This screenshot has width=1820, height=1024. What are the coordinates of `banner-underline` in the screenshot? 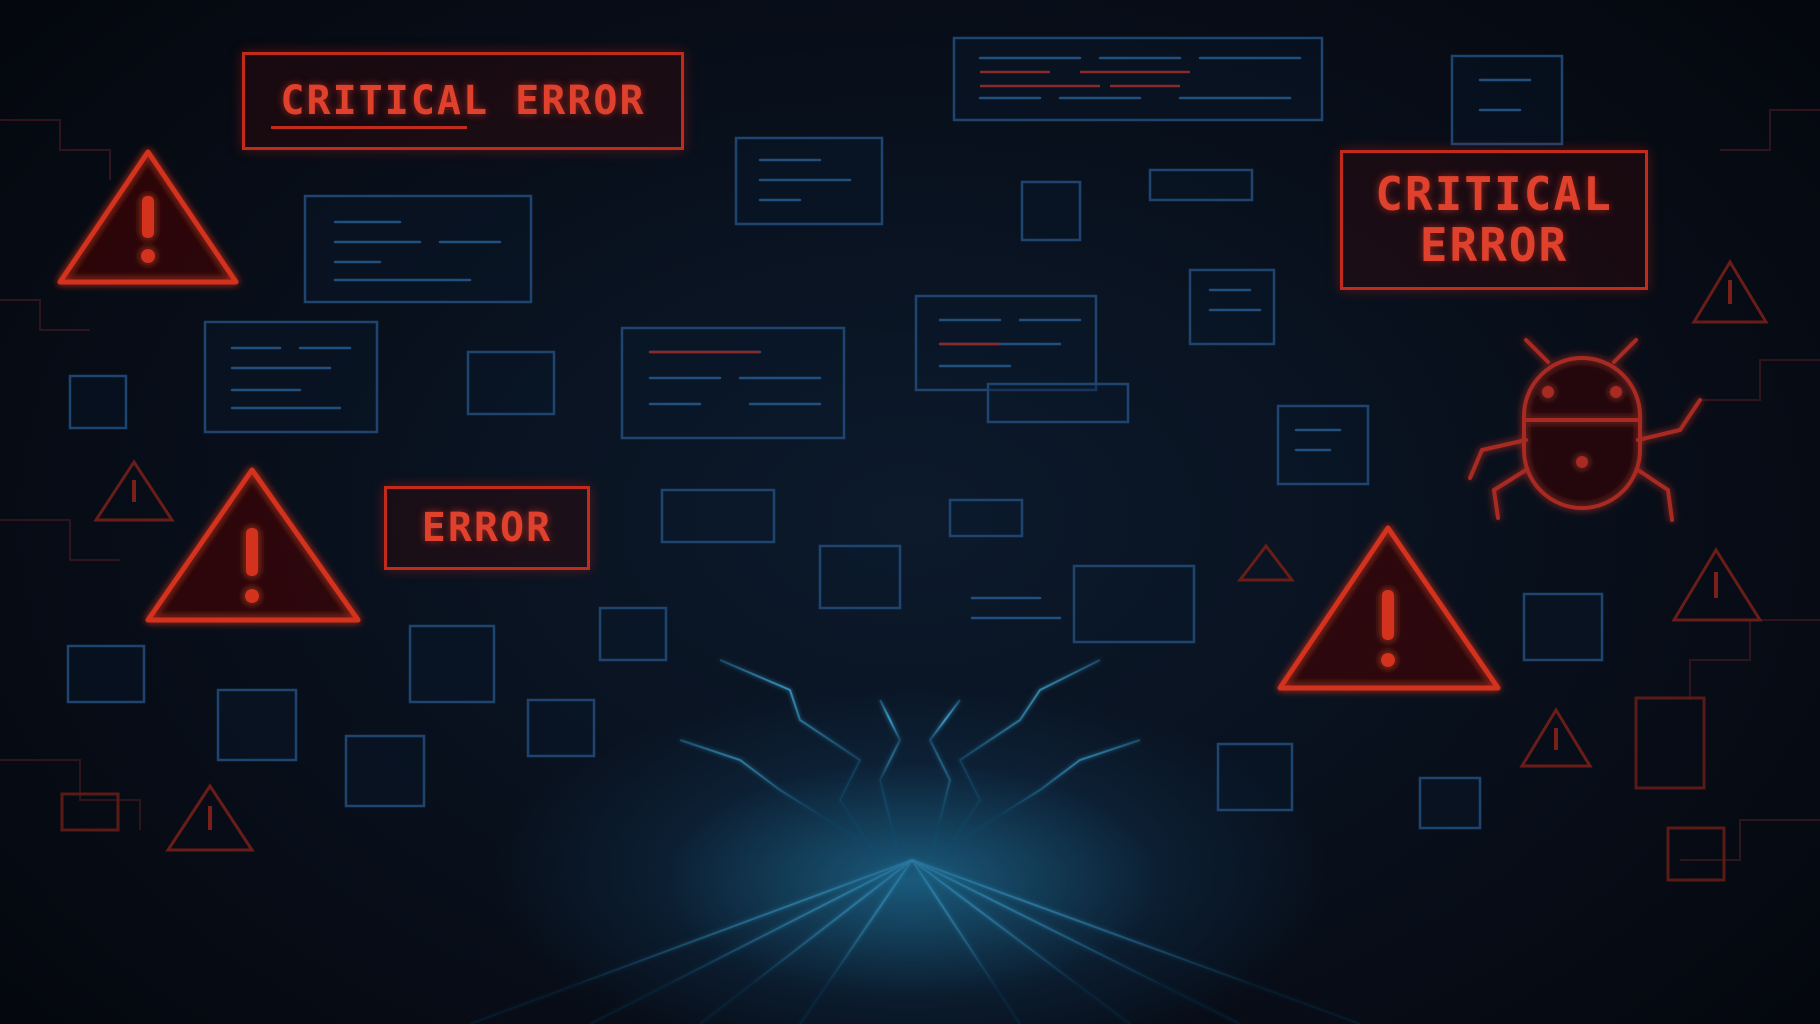 It's located at (369, 127).